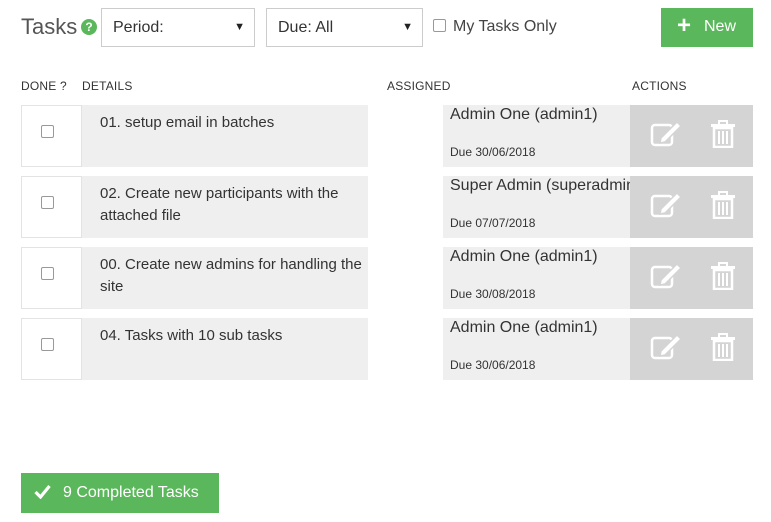  I want to click on completed-tasks-label: 9 Completed Tasks, so click(131, 492).